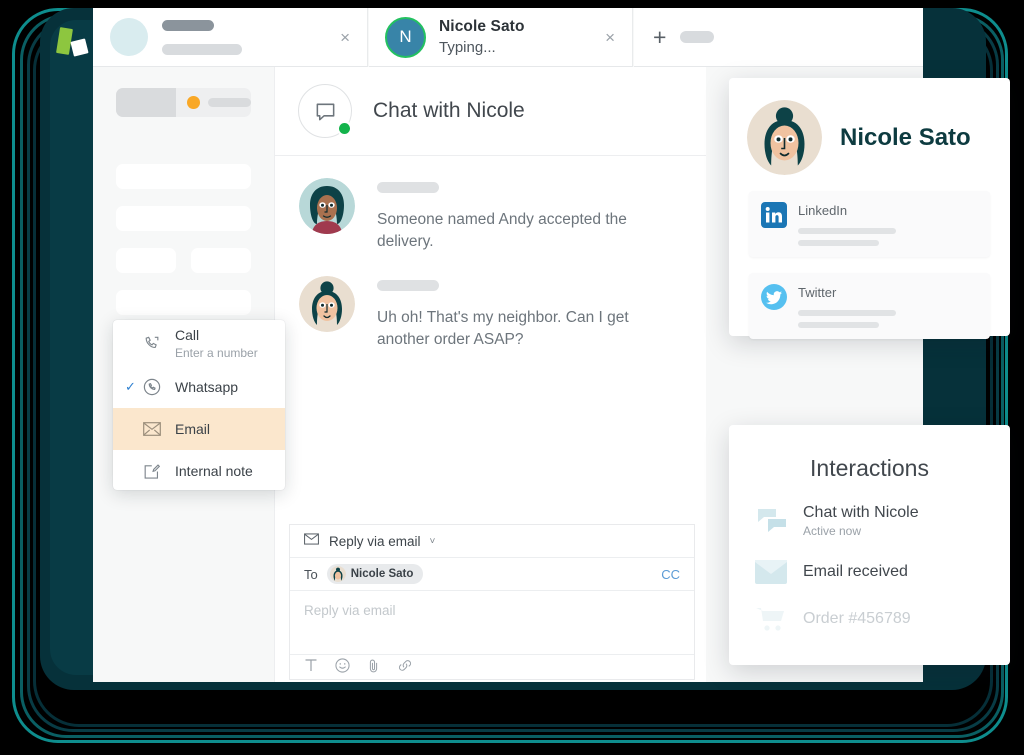  What do you see at coordinates (229, 102) in the screenshot?
I see `segment-right-placeholder` at bounding box center [229, 102].